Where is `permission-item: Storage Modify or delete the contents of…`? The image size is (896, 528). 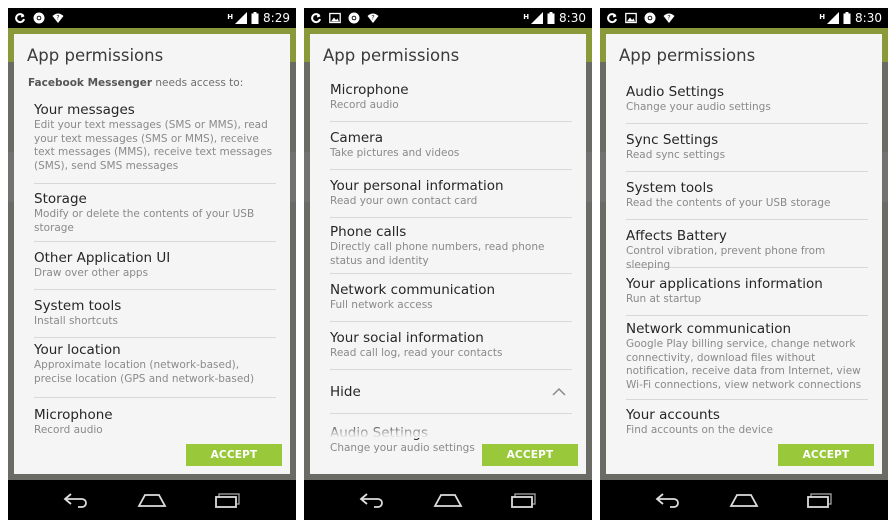
permission-item: Storage Modify or delete the contents of… is located at coordinates (155, 213).